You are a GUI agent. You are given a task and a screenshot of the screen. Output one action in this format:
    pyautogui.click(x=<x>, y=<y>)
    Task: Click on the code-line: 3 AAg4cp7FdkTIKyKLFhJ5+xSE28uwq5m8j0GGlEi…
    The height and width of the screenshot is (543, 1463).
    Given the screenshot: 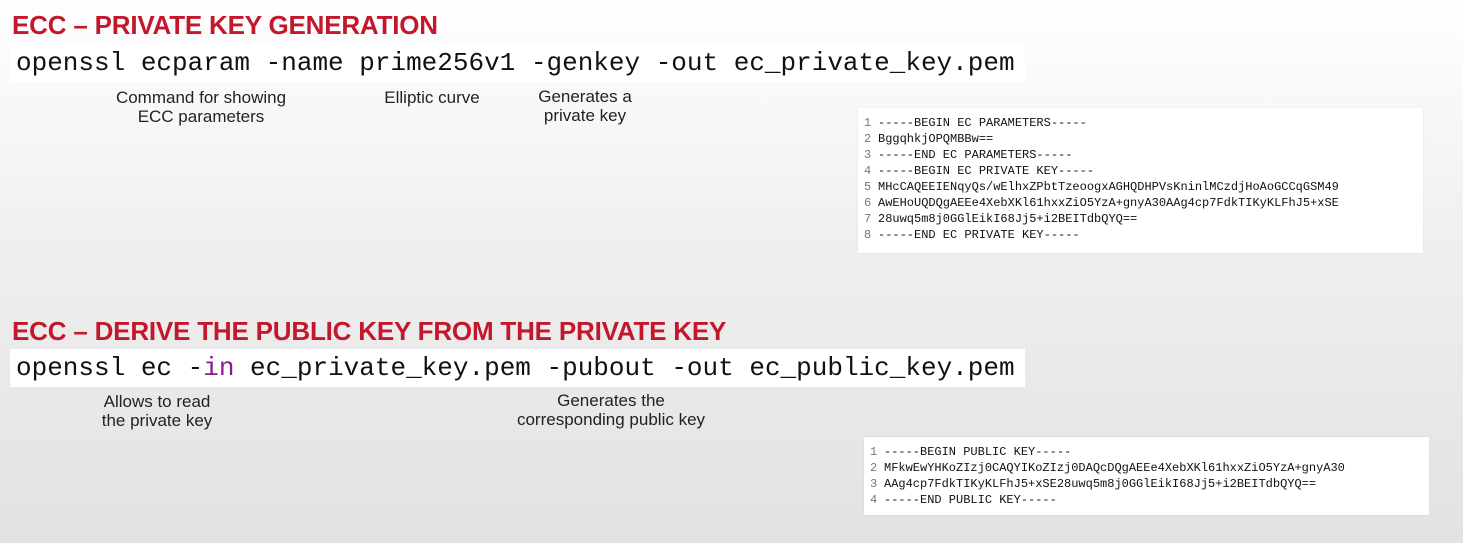 What is the action you would take?
    pyautogui.click(x=1145, y=484)
    